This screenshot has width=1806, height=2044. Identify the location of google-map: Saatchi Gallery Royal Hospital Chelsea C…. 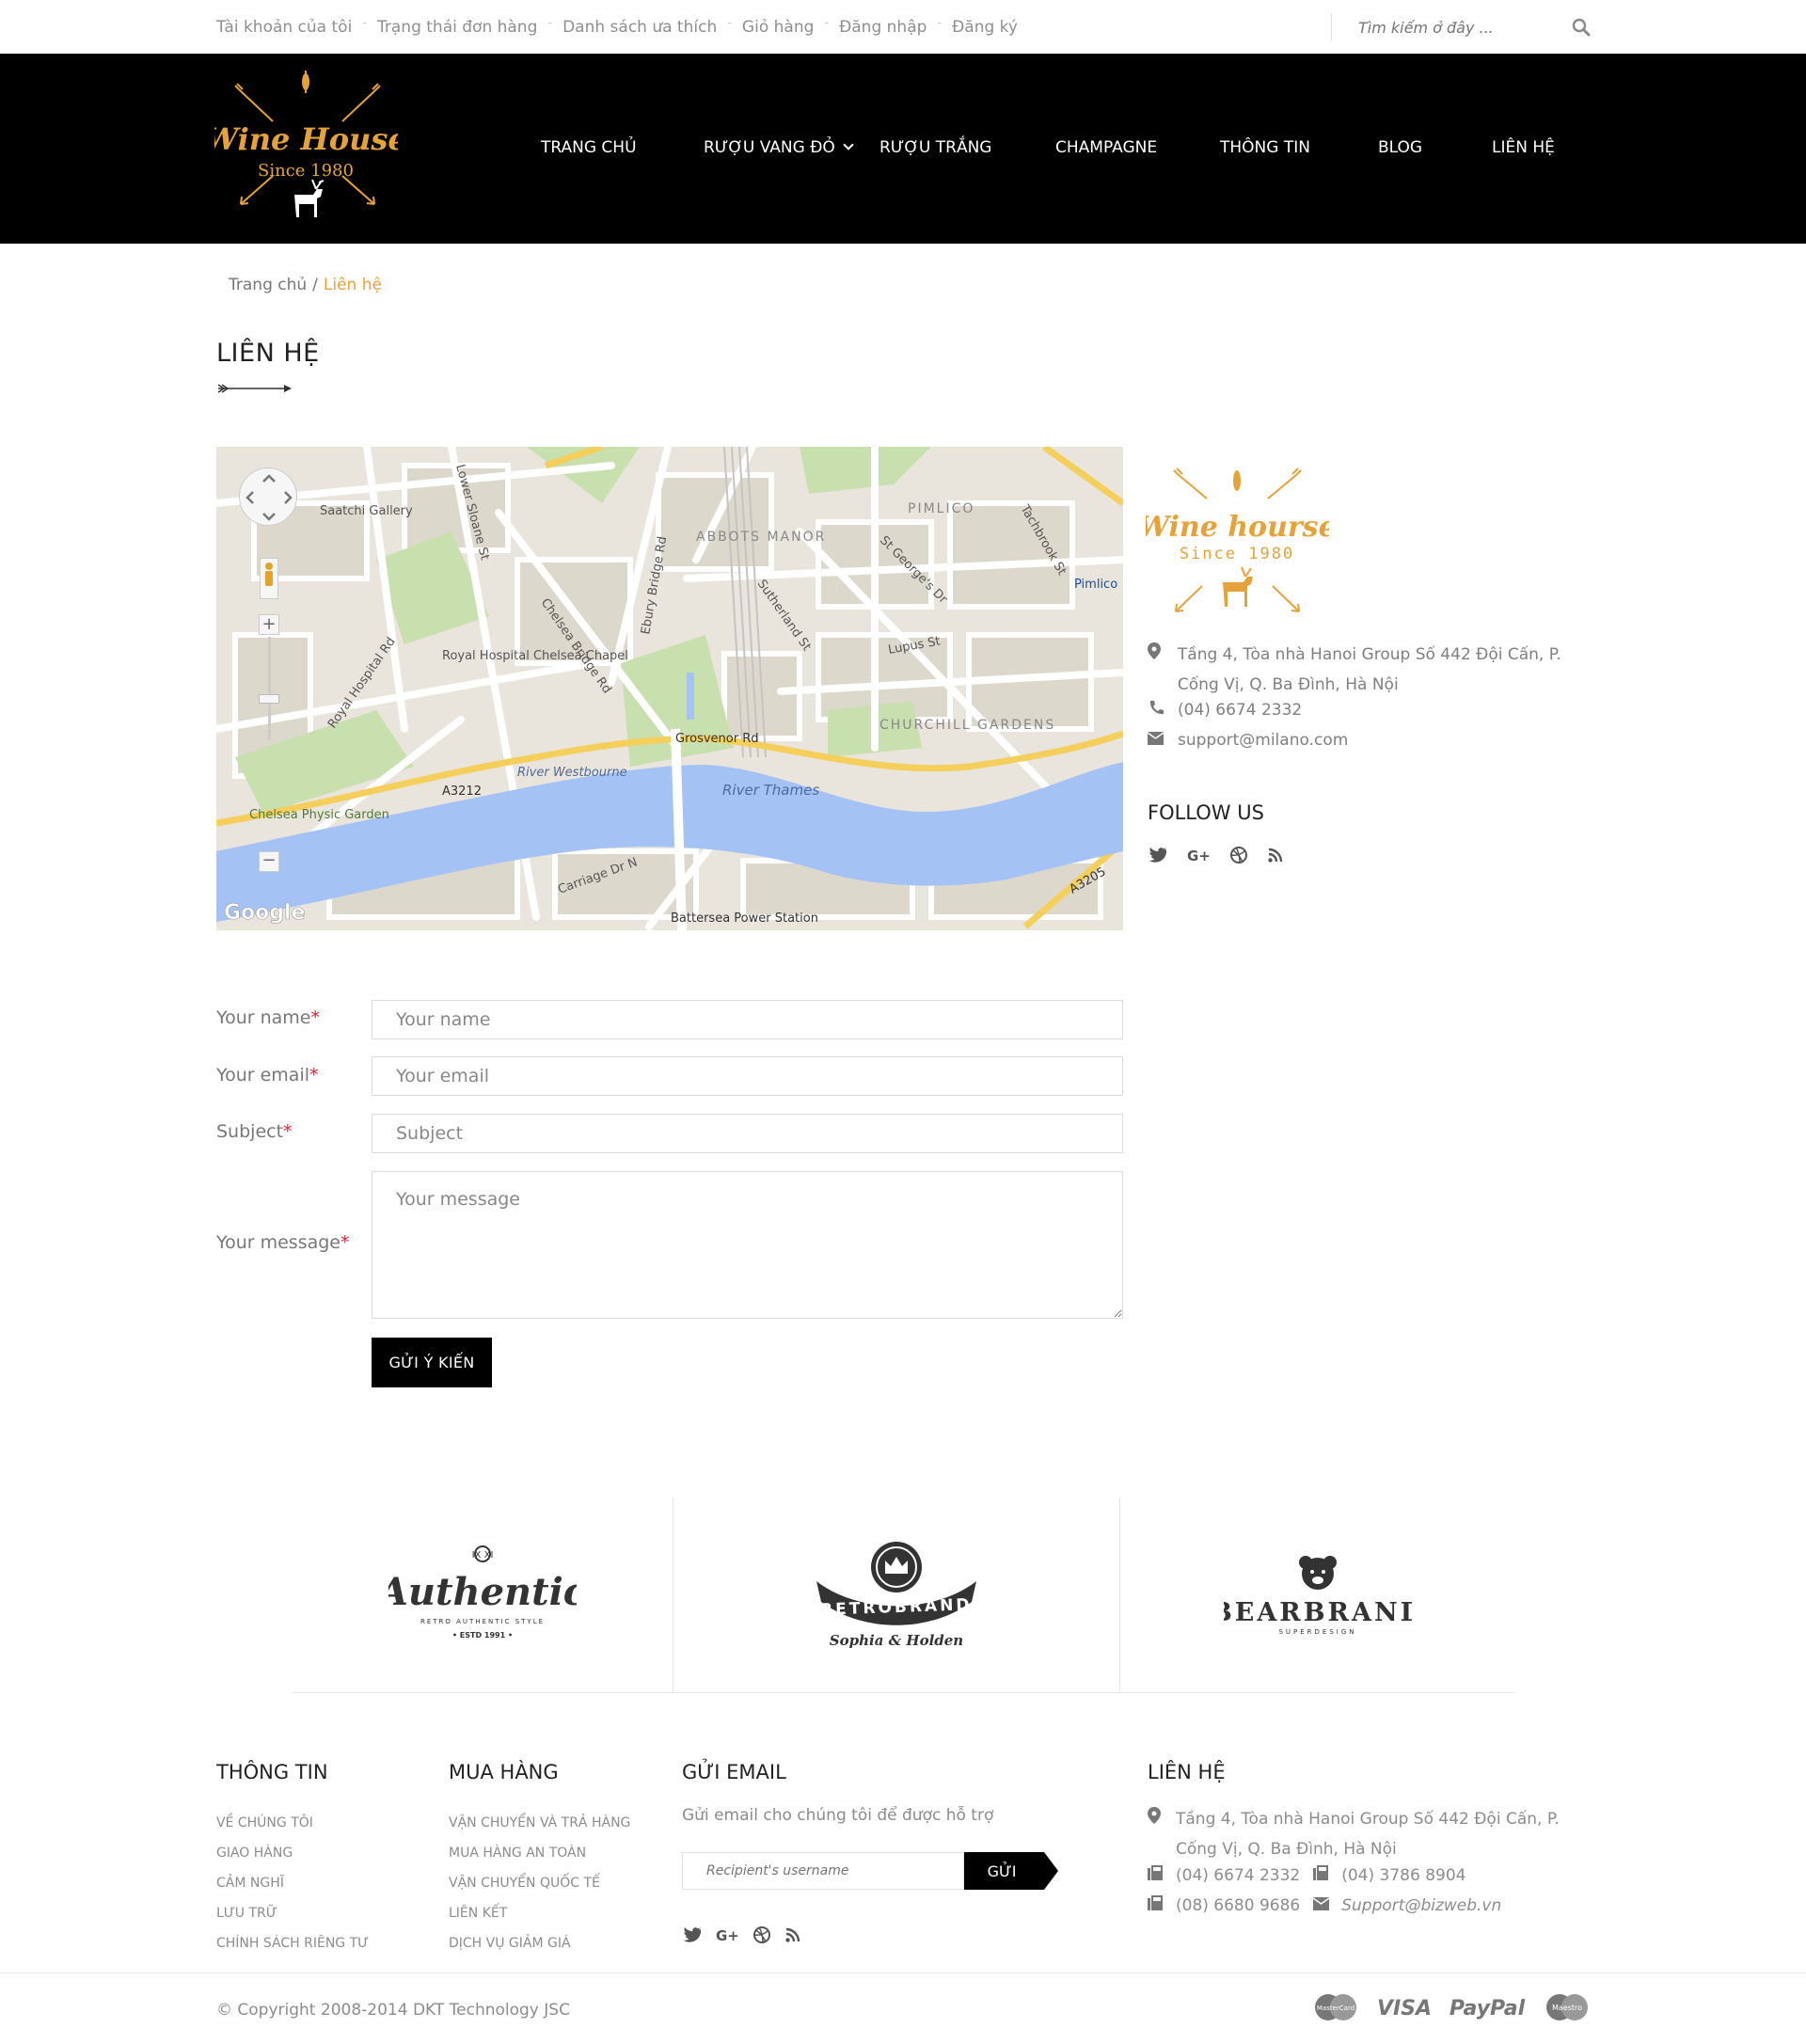
(670, 688).